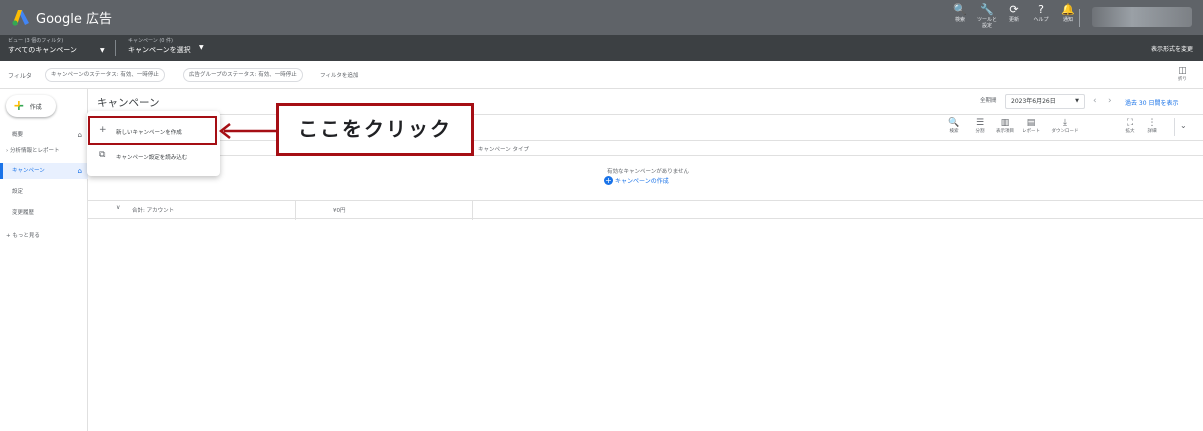 The width and height of the screenshot is (1203, 431). Describe the element at coordinates (503, 149) in the screenshot. I see `column-header-campaign-type: キャンペーン タイプ` at that location.